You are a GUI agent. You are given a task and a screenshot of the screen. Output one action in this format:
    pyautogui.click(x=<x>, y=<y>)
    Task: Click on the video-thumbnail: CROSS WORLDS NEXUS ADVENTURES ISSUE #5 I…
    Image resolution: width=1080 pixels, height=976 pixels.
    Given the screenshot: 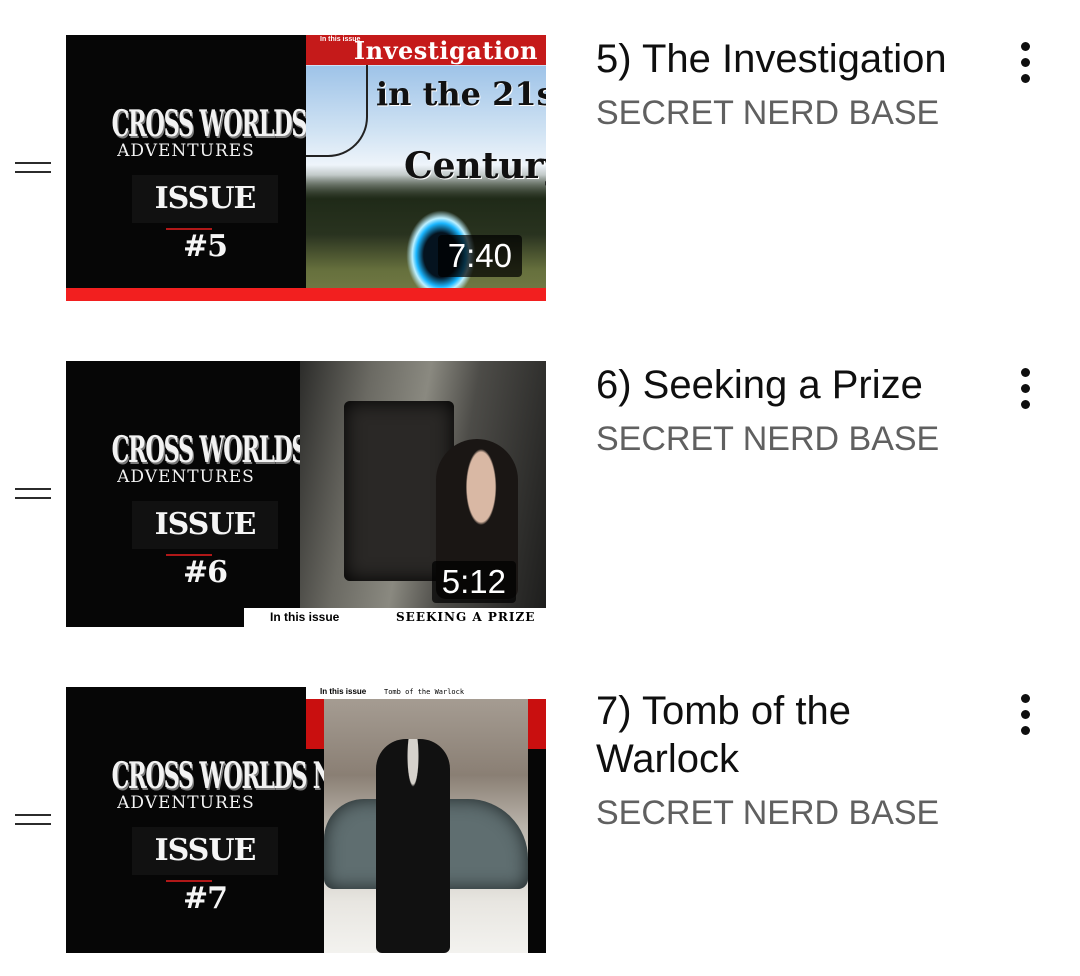 What is the action you would take?
    pyautogui.click(x=306, y=168)
    